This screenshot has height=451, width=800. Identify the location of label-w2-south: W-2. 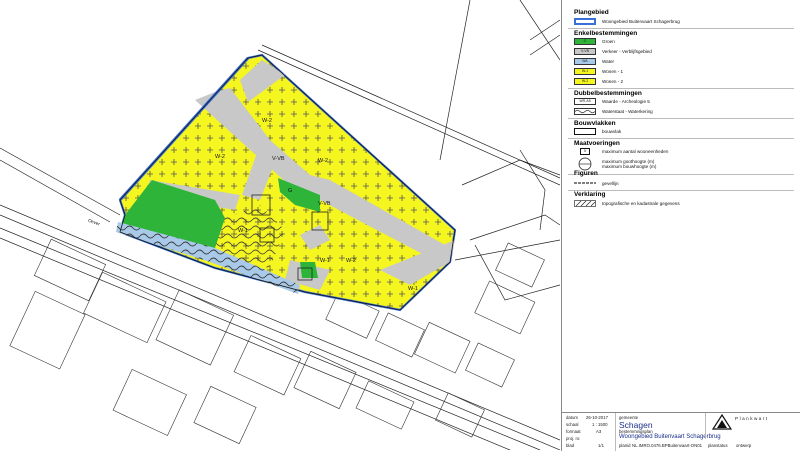
(351, 261).